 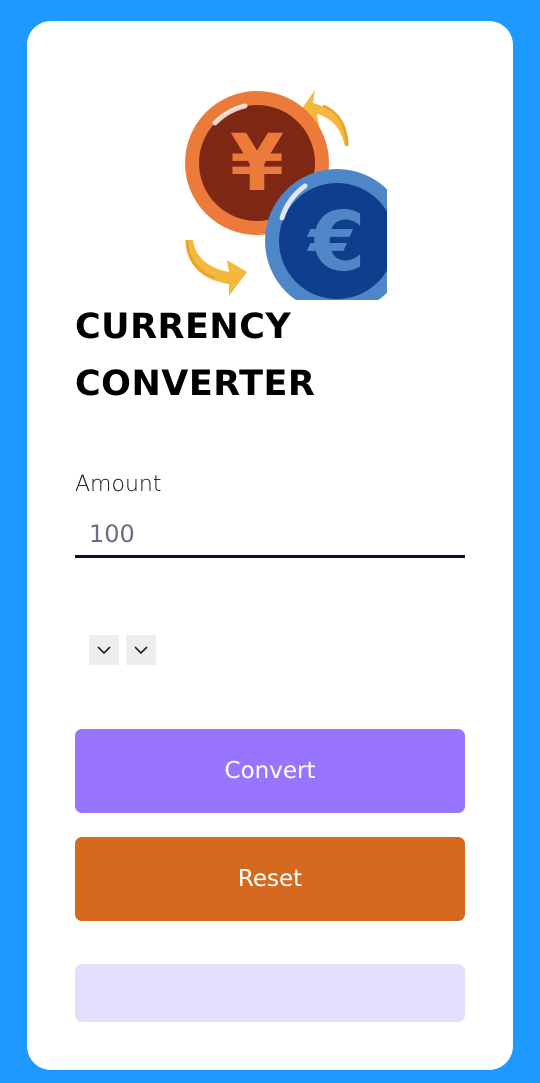 I want to click on to-currency-select, so click(x=141, y=650).